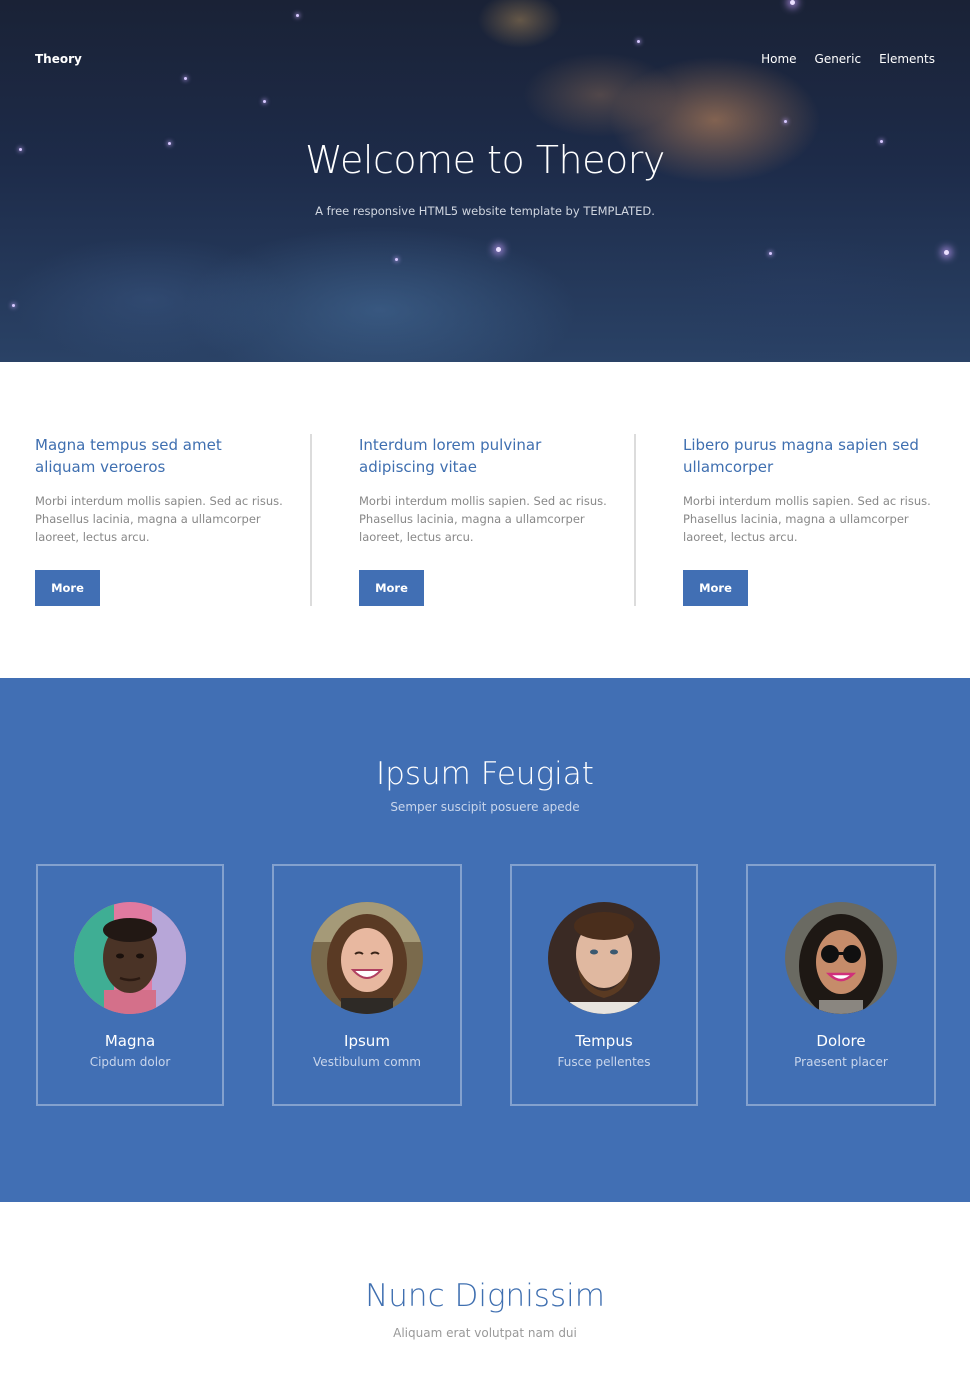 This screenshot has width=970, height=1380. Describe the element at coordinates (130, 1062) in the screenshot. I see `member-role: Cipdum dolor` at that location.